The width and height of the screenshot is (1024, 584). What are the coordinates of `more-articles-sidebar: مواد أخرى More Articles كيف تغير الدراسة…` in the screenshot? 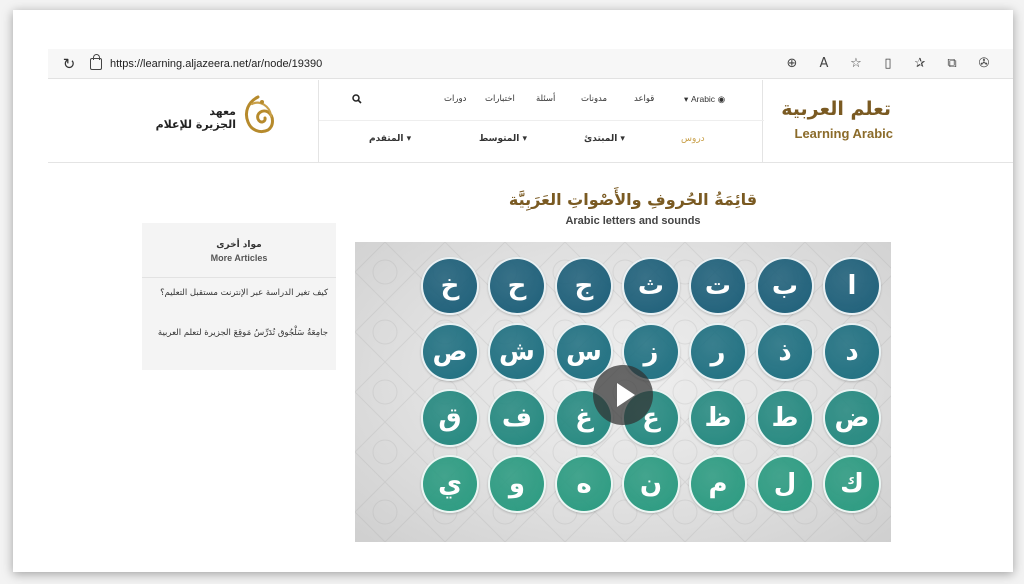 It's located at (239, 296).